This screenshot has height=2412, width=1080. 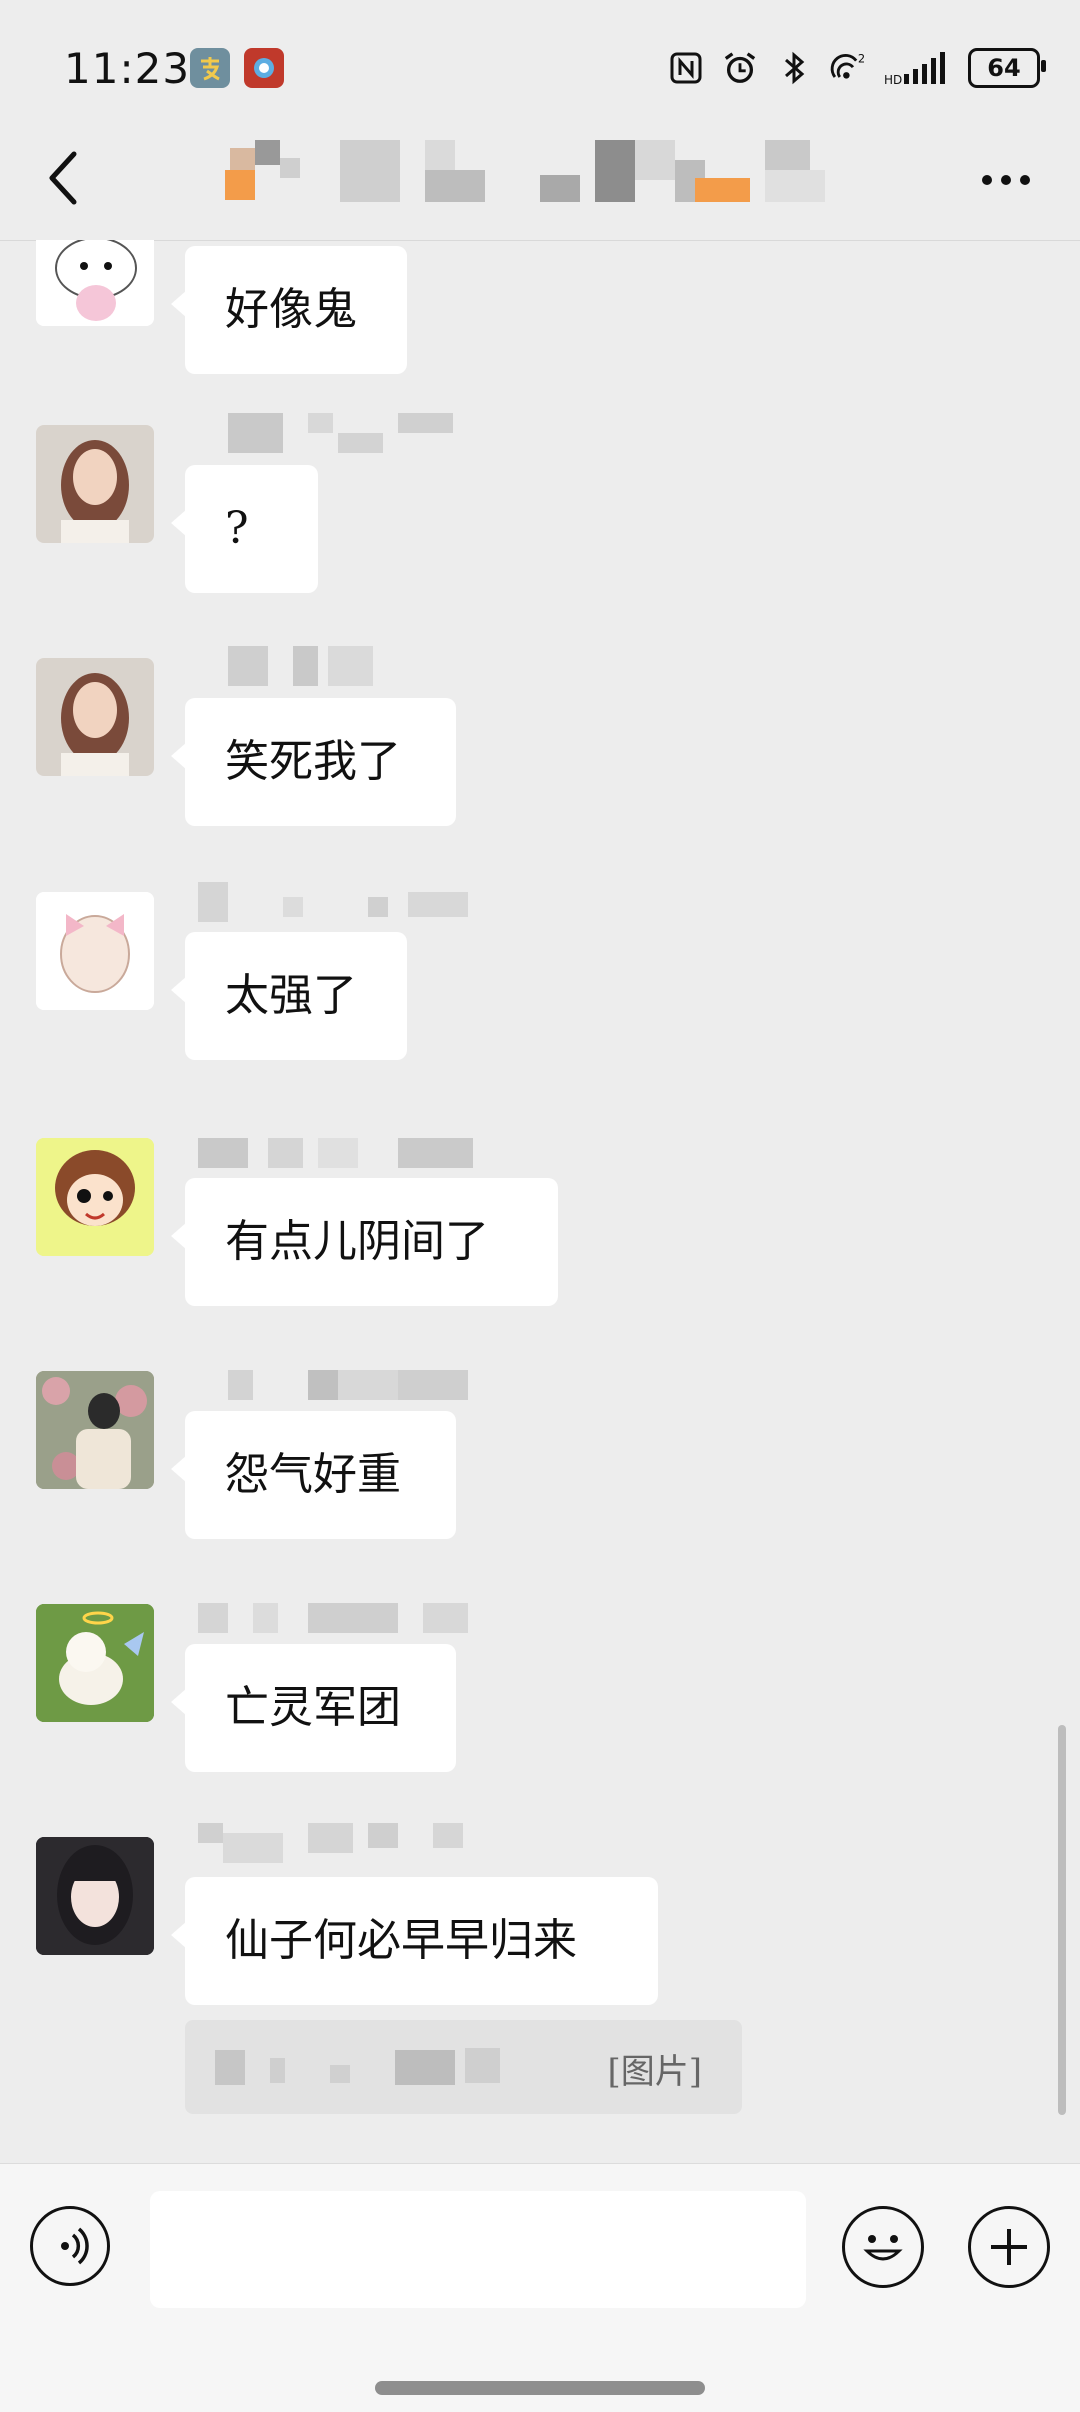 I want to click on alarm-icon, so click(x=740, y=68).